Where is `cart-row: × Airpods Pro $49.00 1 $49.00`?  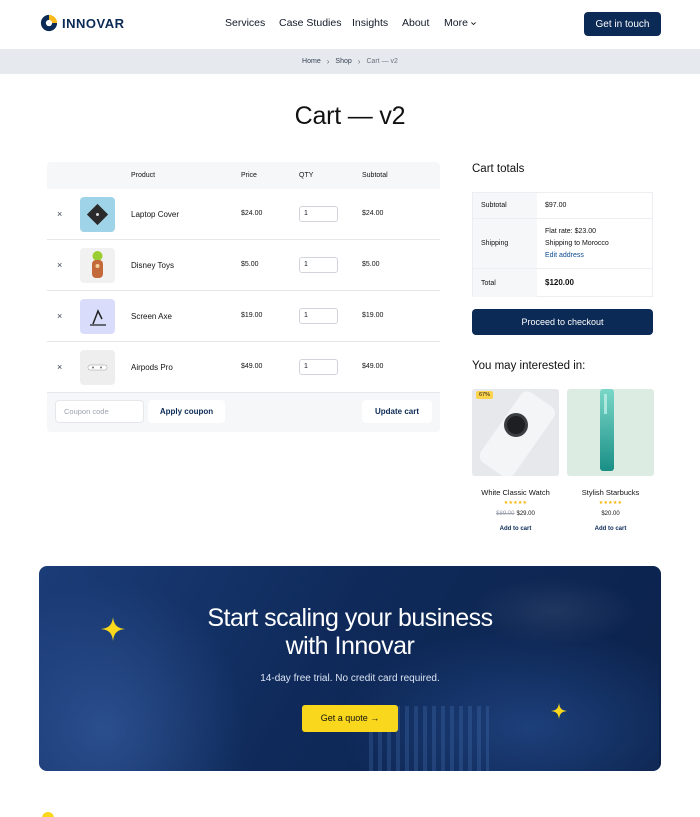 cart-row: × Airpods Pro $49.00 1 $49.00 is located at coordinates (243, 367).